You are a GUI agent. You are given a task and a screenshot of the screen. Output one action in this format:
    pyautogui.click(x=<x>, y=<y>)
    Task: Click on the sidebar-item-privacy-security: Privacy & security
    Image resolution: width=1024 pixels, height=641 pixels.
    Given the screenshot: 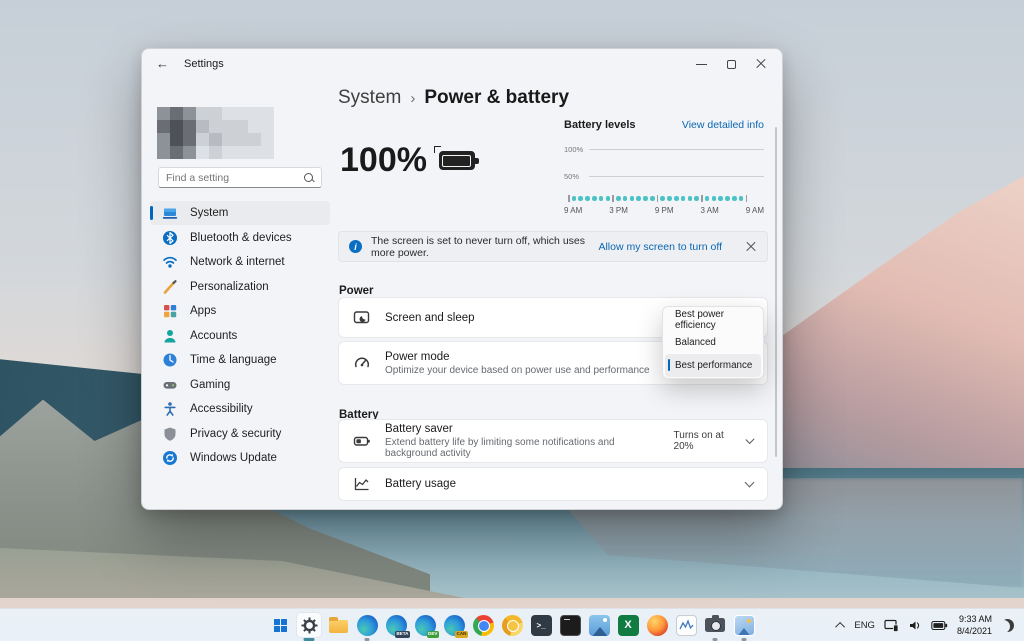 What is the action you would take?
    pyautogui.click(x=240, y=434)
    